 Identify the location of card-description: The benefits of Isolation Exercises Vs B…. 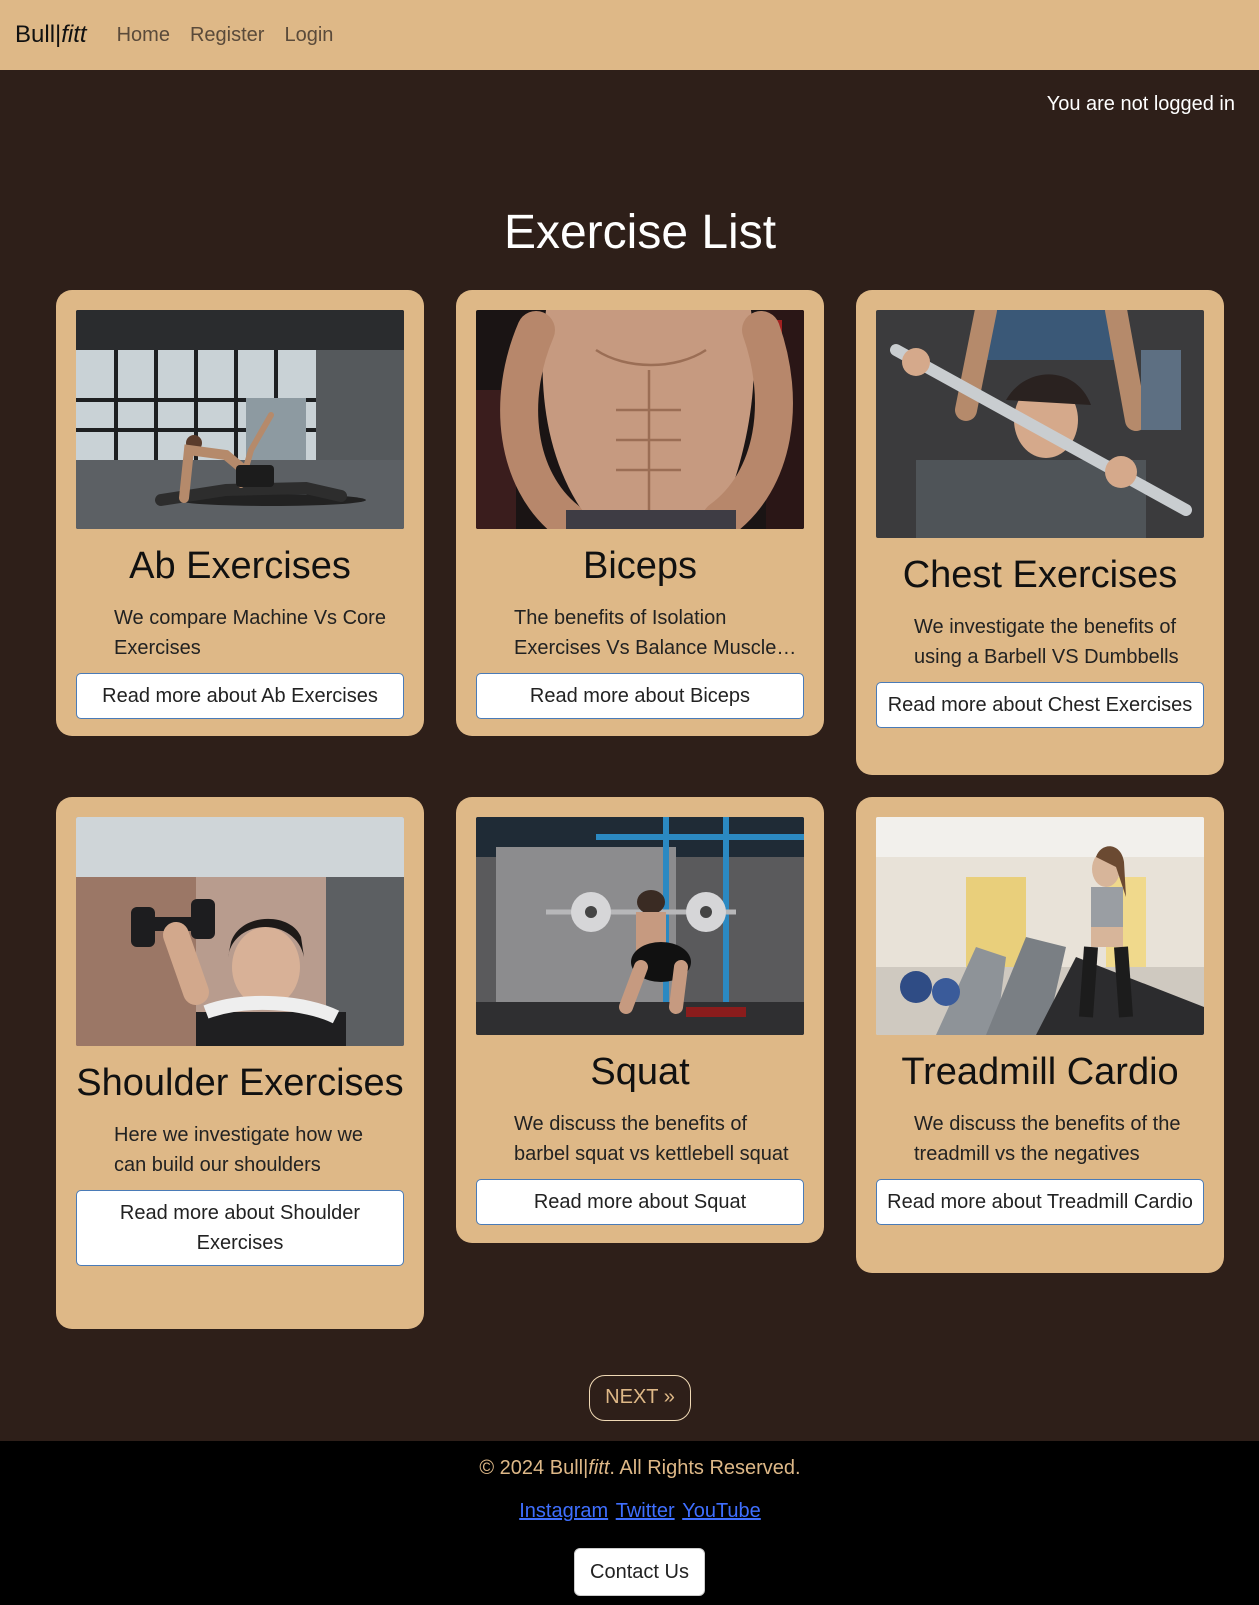
(645, 633).